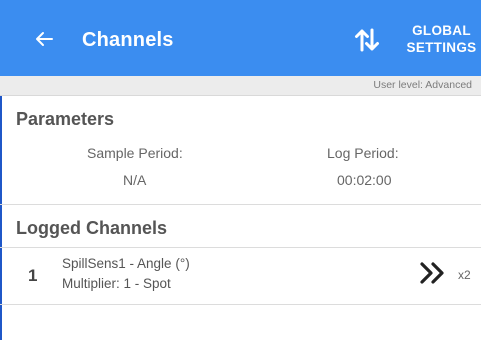  I want to click on channel-index: 1, so click(33, 275).